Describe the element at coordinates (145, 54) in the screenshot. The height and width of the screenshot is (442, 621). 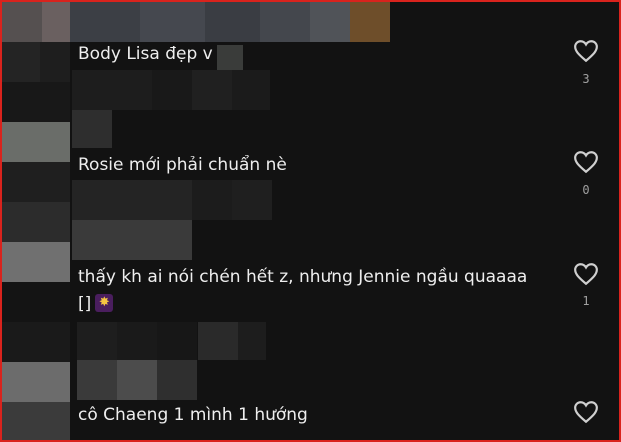
I see `comment-text: Body Lisa đẹp v` at that location.